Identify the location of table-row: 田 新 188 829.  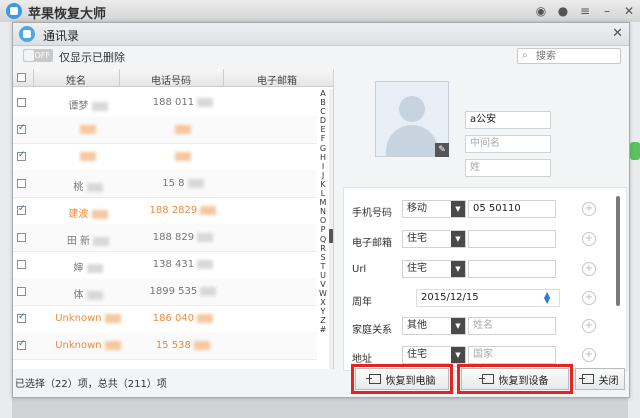
(165, 238).